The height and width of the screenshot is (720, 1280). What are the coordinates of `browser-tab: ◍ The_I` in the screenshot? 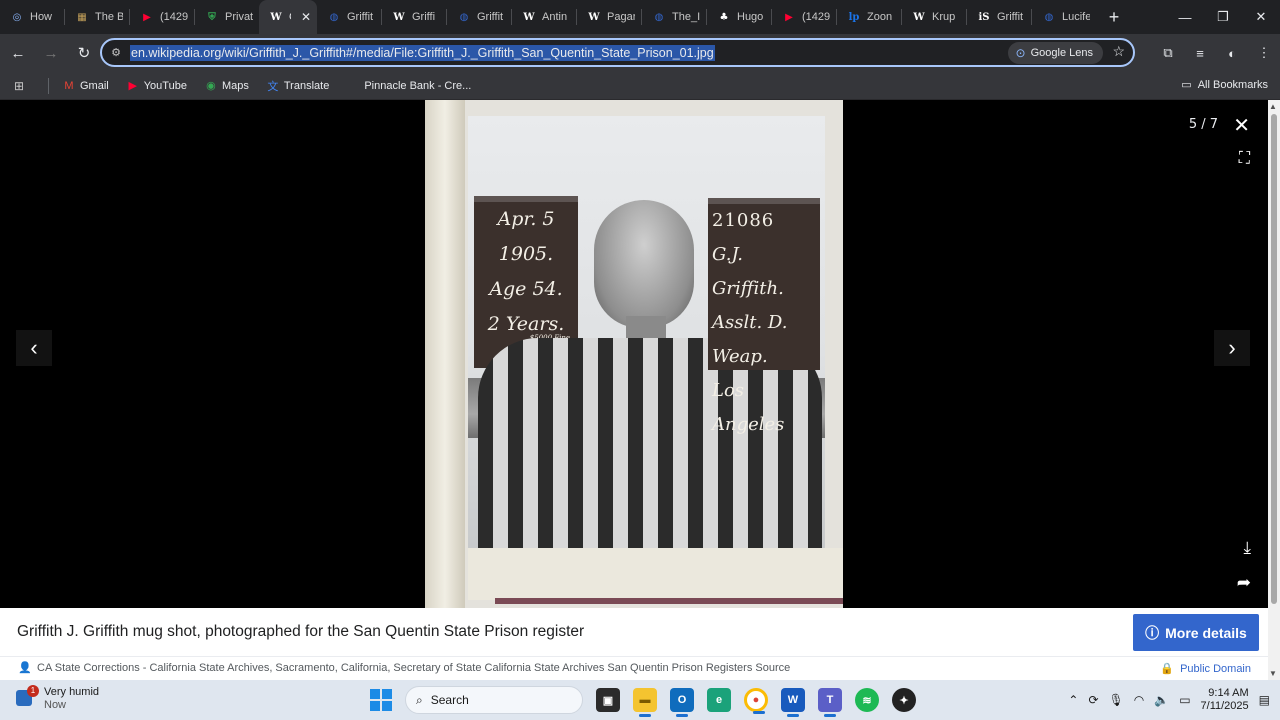 It's located at (674, 17).